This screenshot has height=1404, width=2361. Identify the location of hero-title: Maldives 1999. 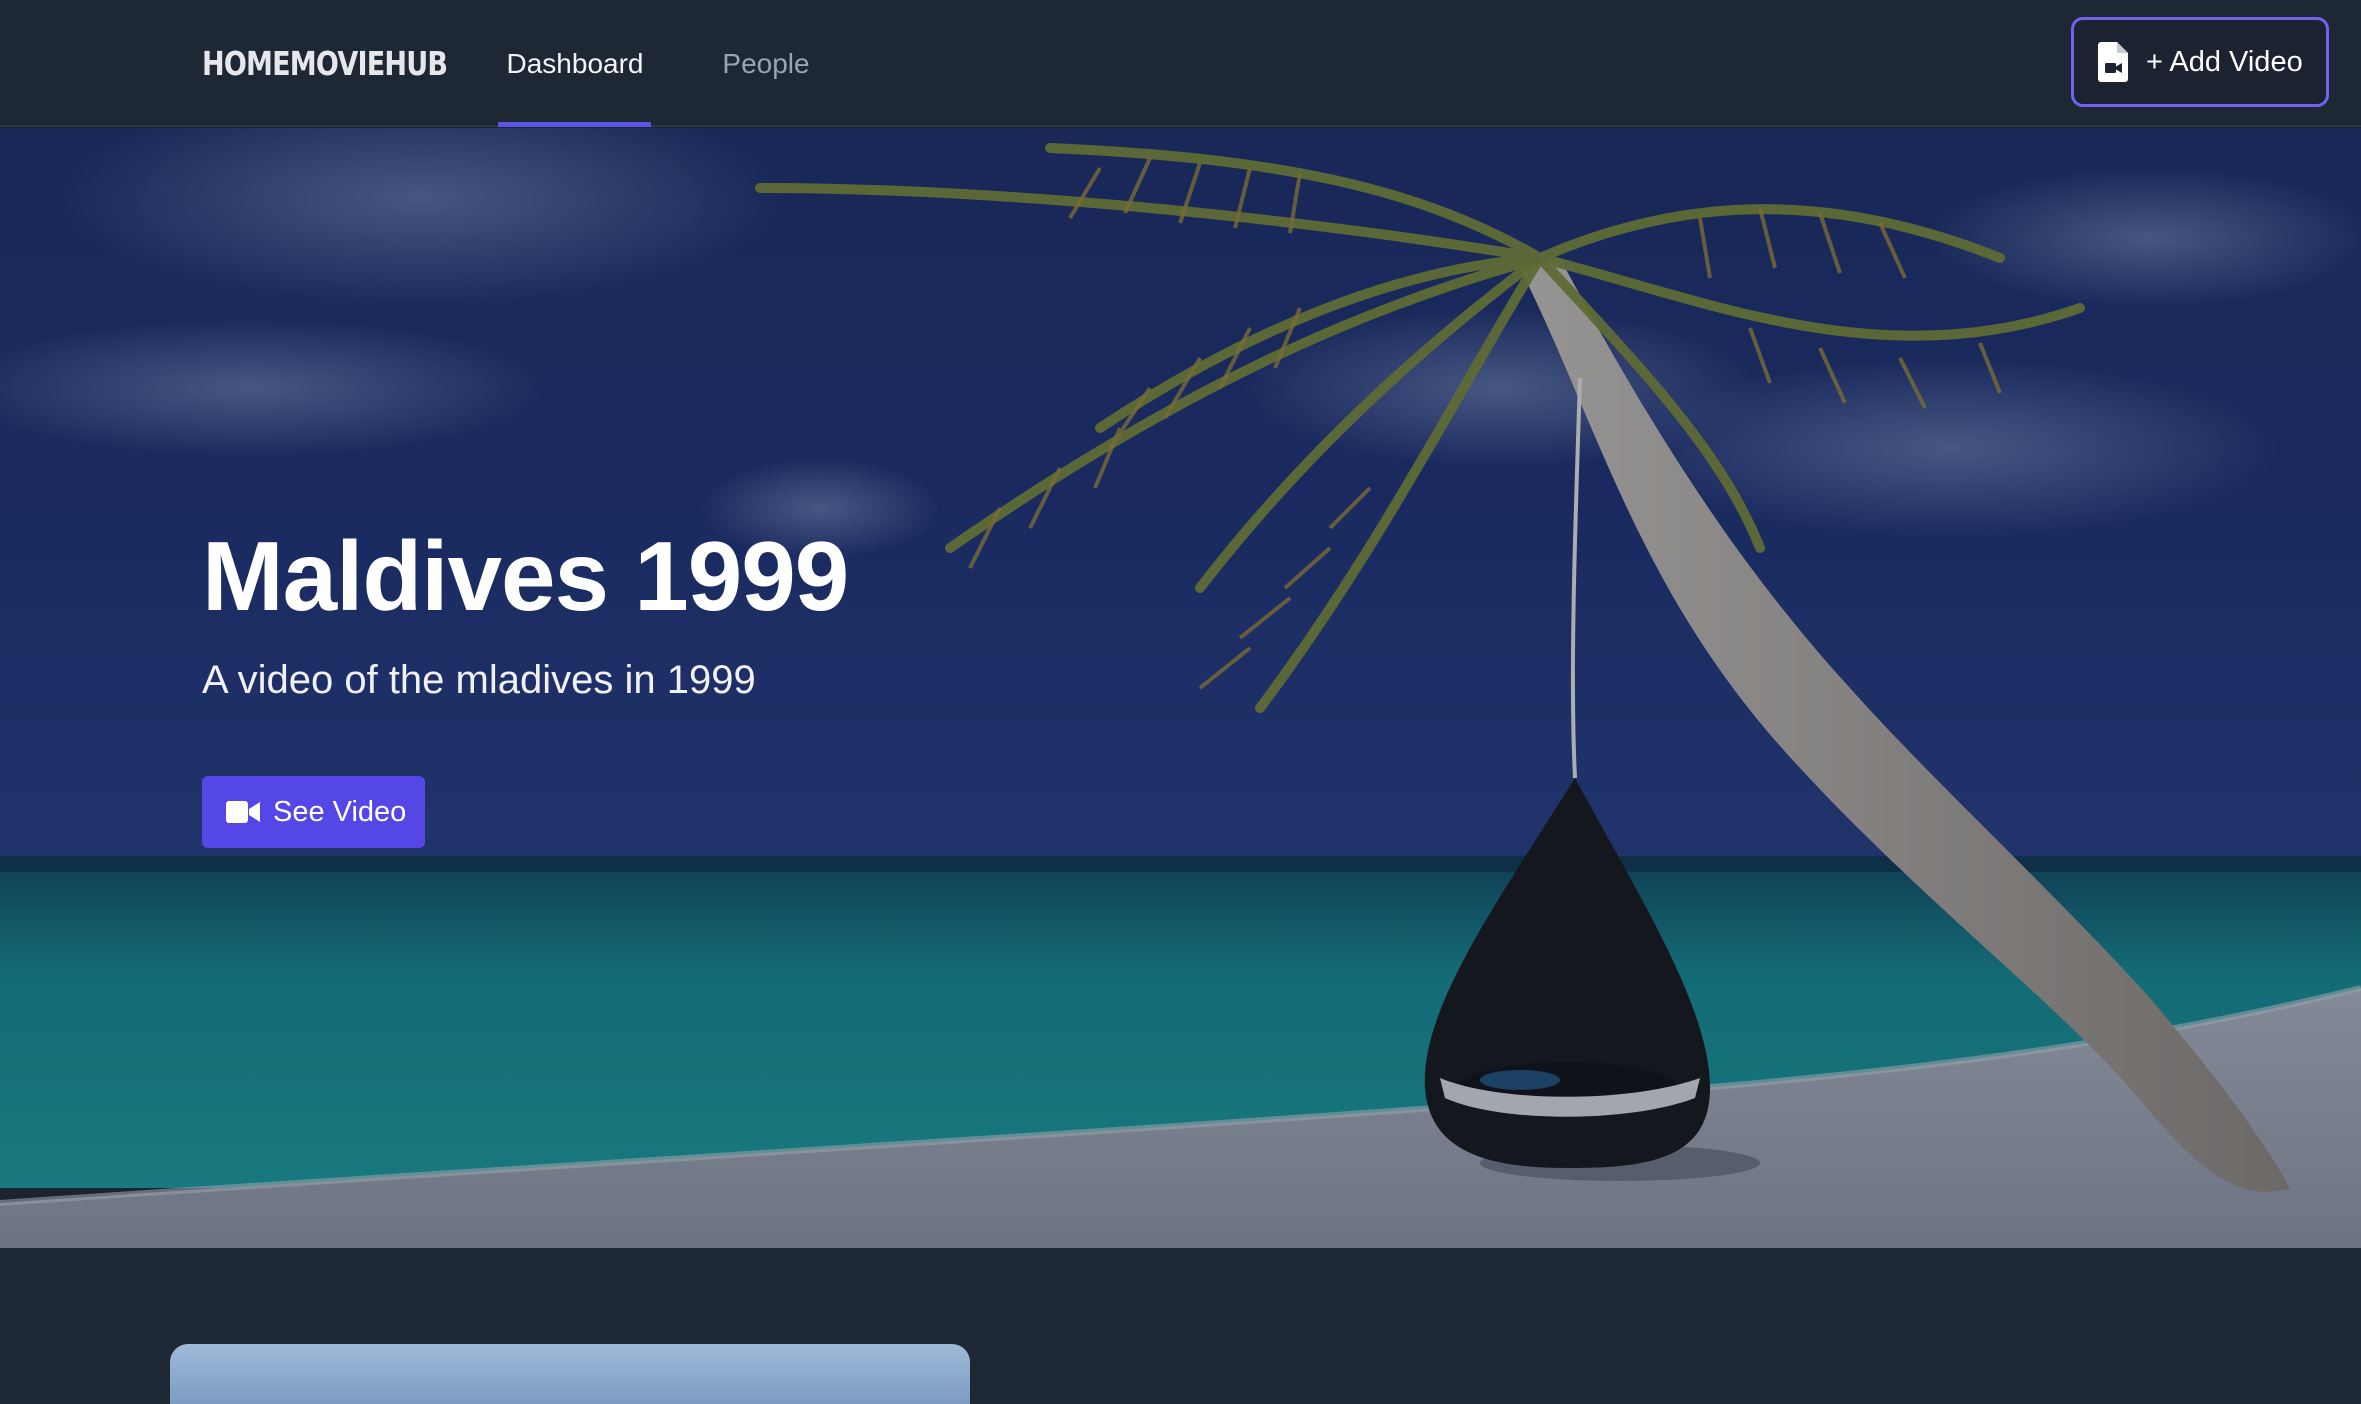
(525, 576).